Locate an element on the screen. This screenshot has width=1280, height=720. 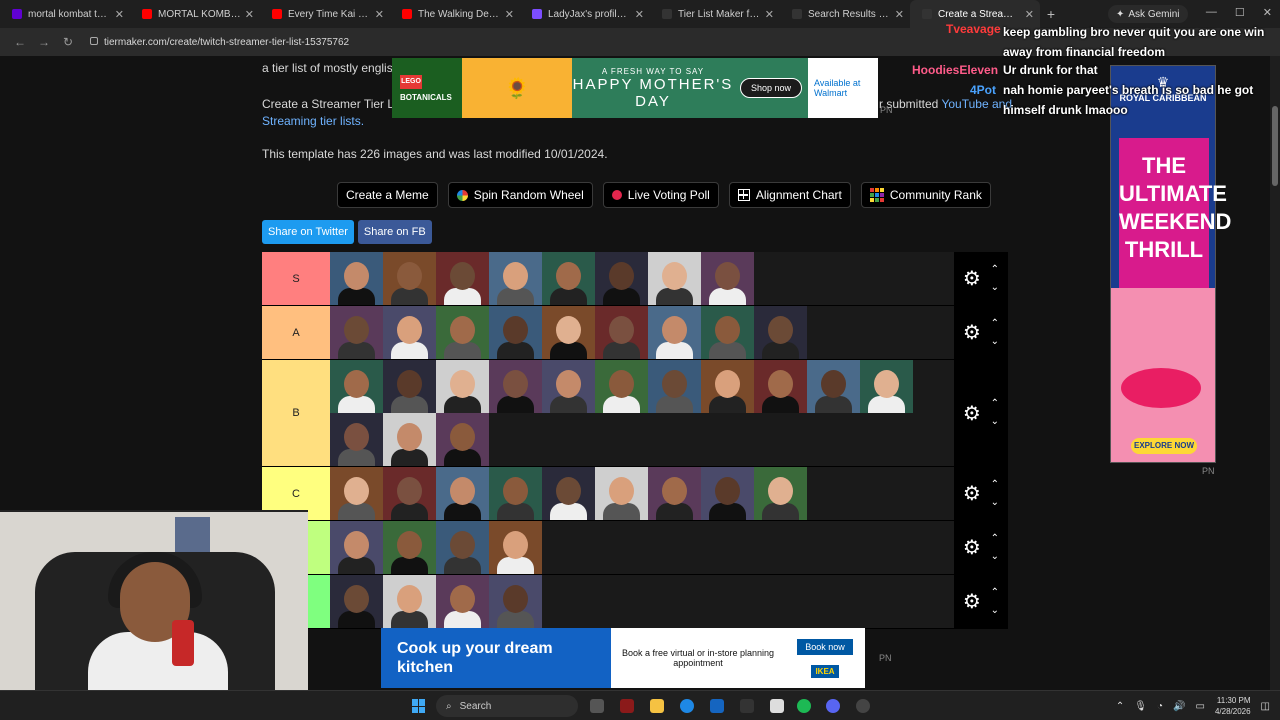
ad-book-button: Book now is located at coordinates (825, 646).